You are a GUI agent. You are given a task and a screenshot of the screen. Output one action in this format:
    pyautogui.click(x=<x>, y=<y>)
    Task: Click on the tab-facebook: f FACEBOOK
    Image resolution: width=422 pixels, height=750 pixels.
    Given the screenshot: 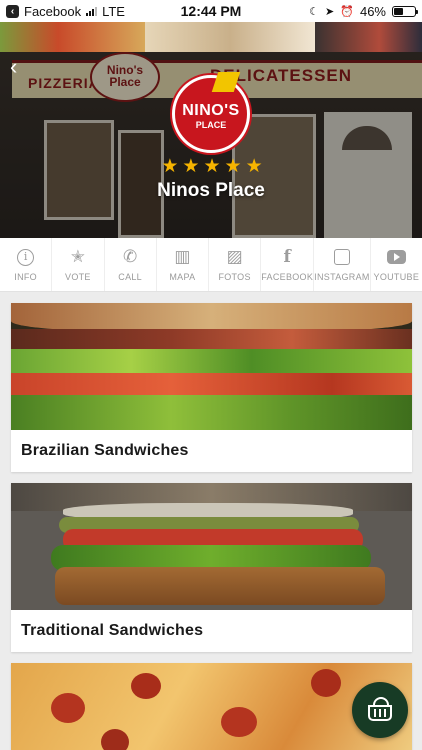 What is the action you would take?
    pyautogui.click(x=288, y=264)
    